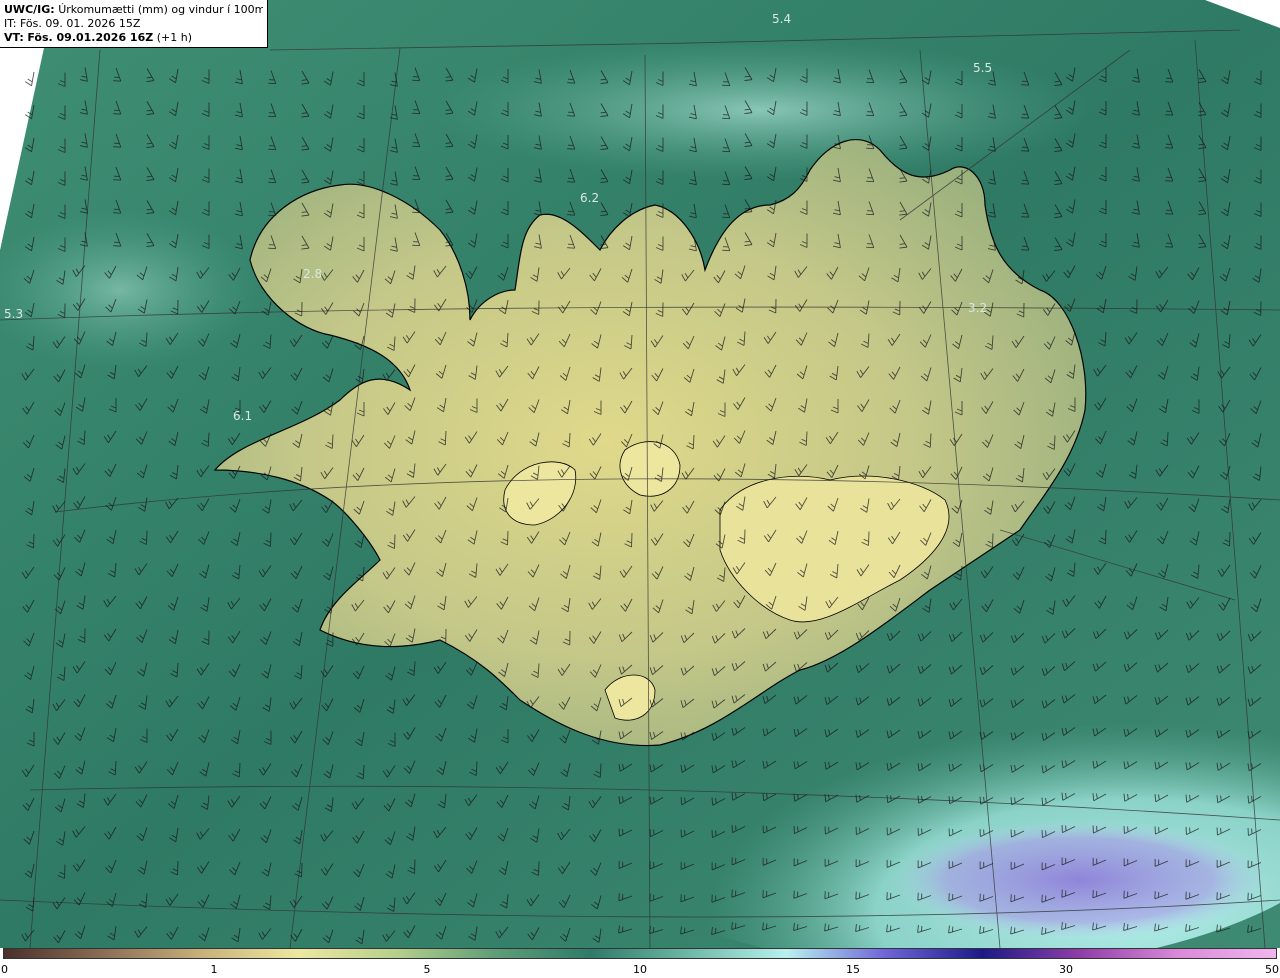 This screenshot has height=978, width=1280. Describe the element at coordinates (589, 198) in the screenshot. I see `value-label-6.2: 6.2` at that location.